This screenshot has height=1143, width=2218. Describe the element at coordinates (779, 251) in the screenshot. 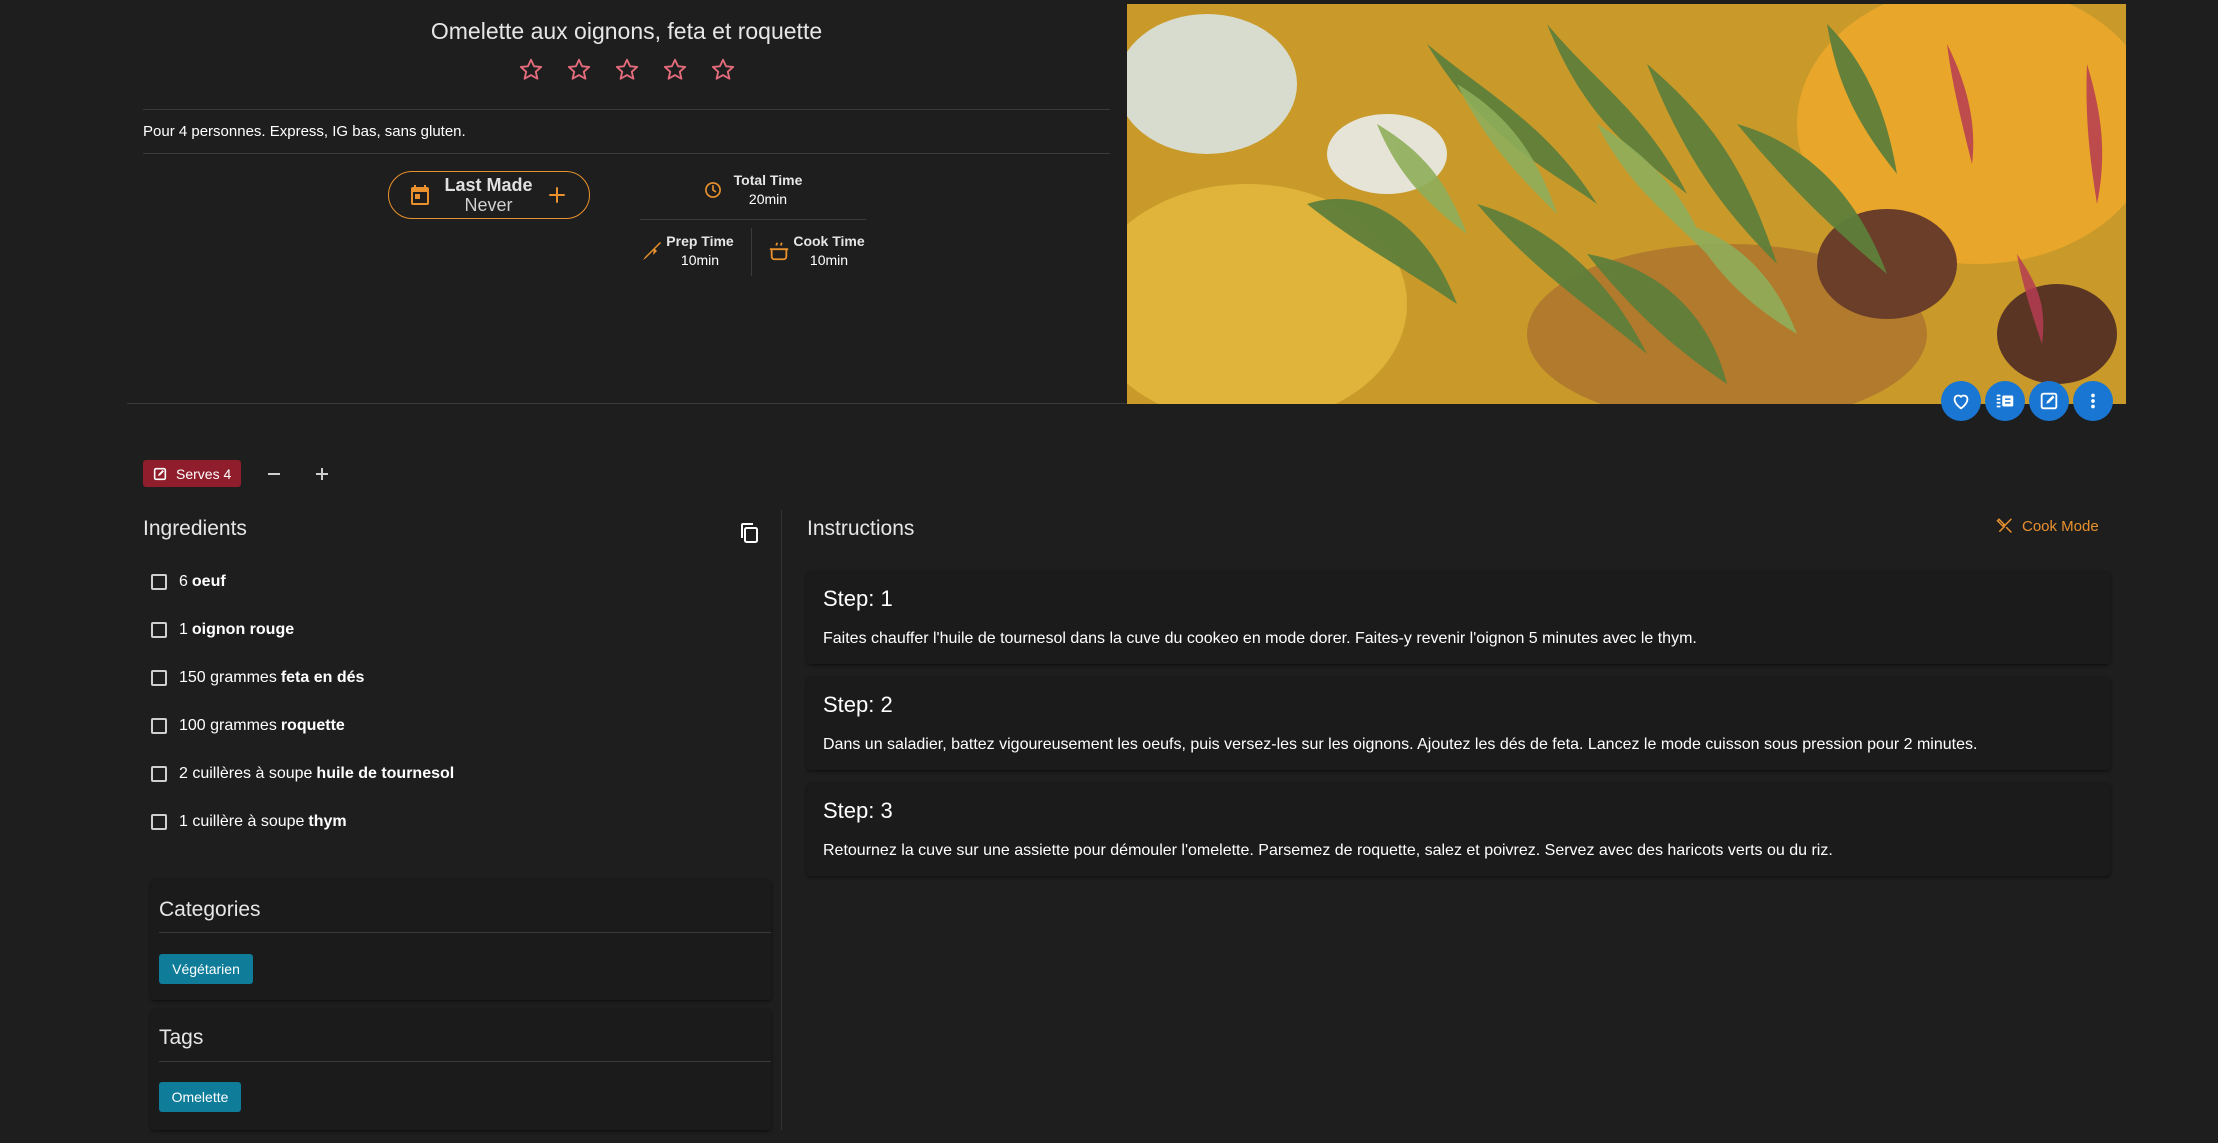

I see `pot-icon` at that location.